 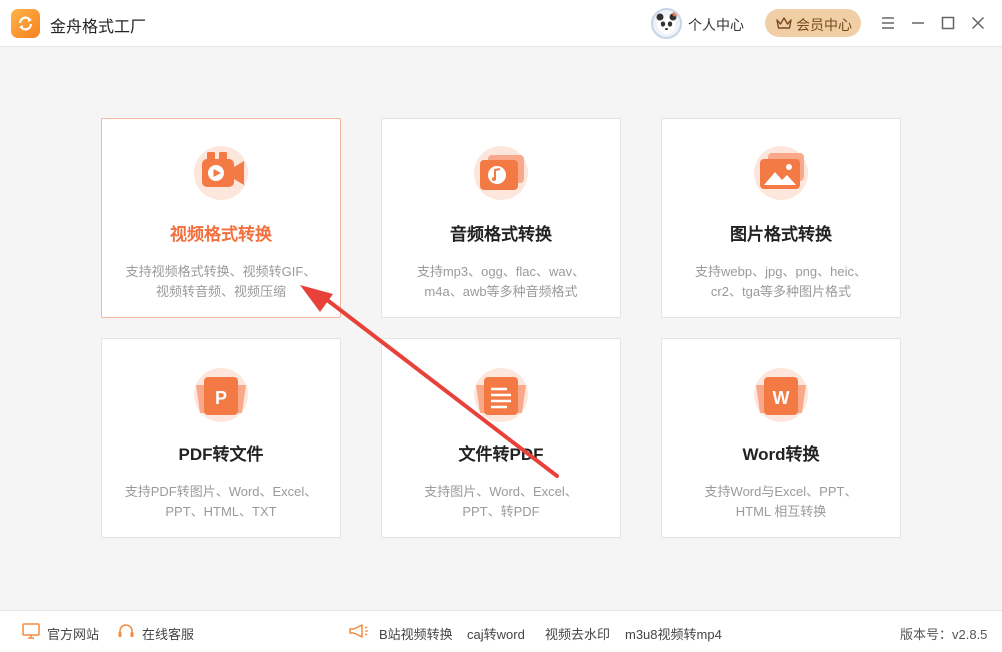 What do you see at coordinates (781, 271) in the screenshot?
I see `card-description-line: 支持webp、jpg、png、heic、` at bounding box center [781, 271].